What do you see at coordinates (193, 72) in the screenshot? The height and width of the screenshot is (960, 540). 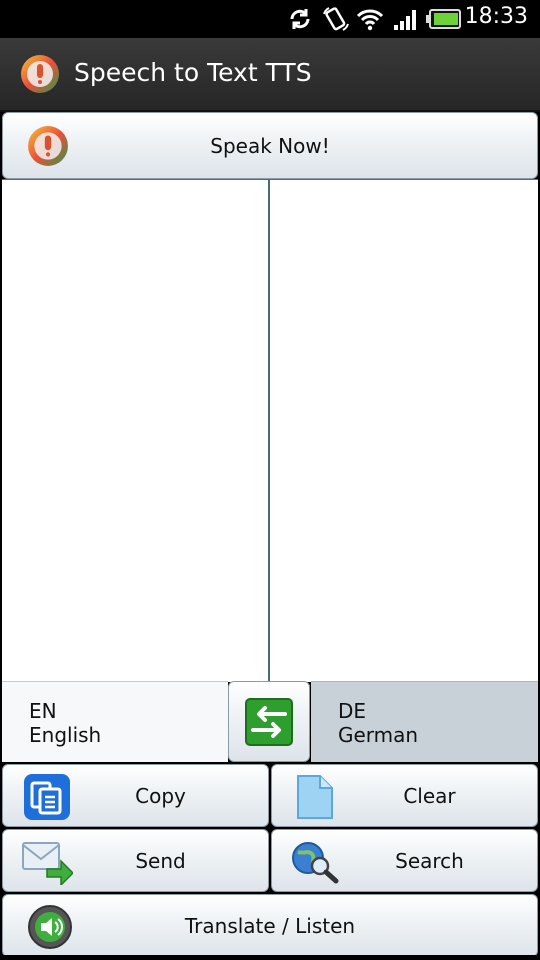 I see `app-title: Speech to Text TTS` at bounding box center [193, 72].